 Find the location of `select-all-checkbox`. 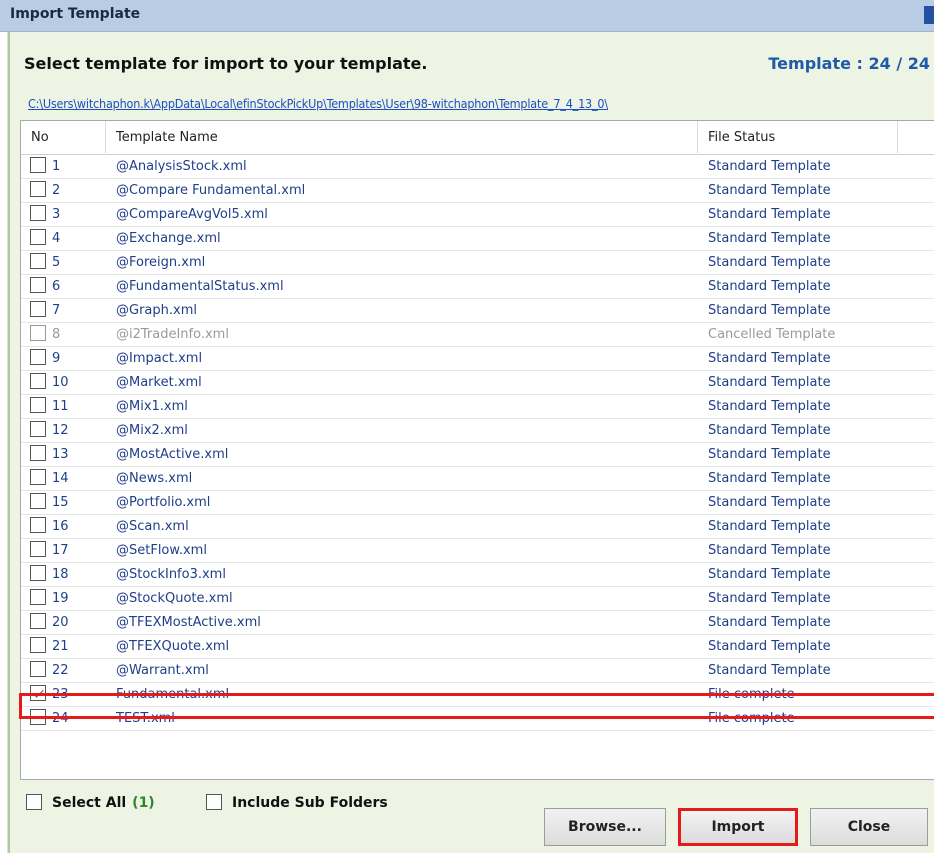

select-all-checkbox is located at coordinates (34, 802).